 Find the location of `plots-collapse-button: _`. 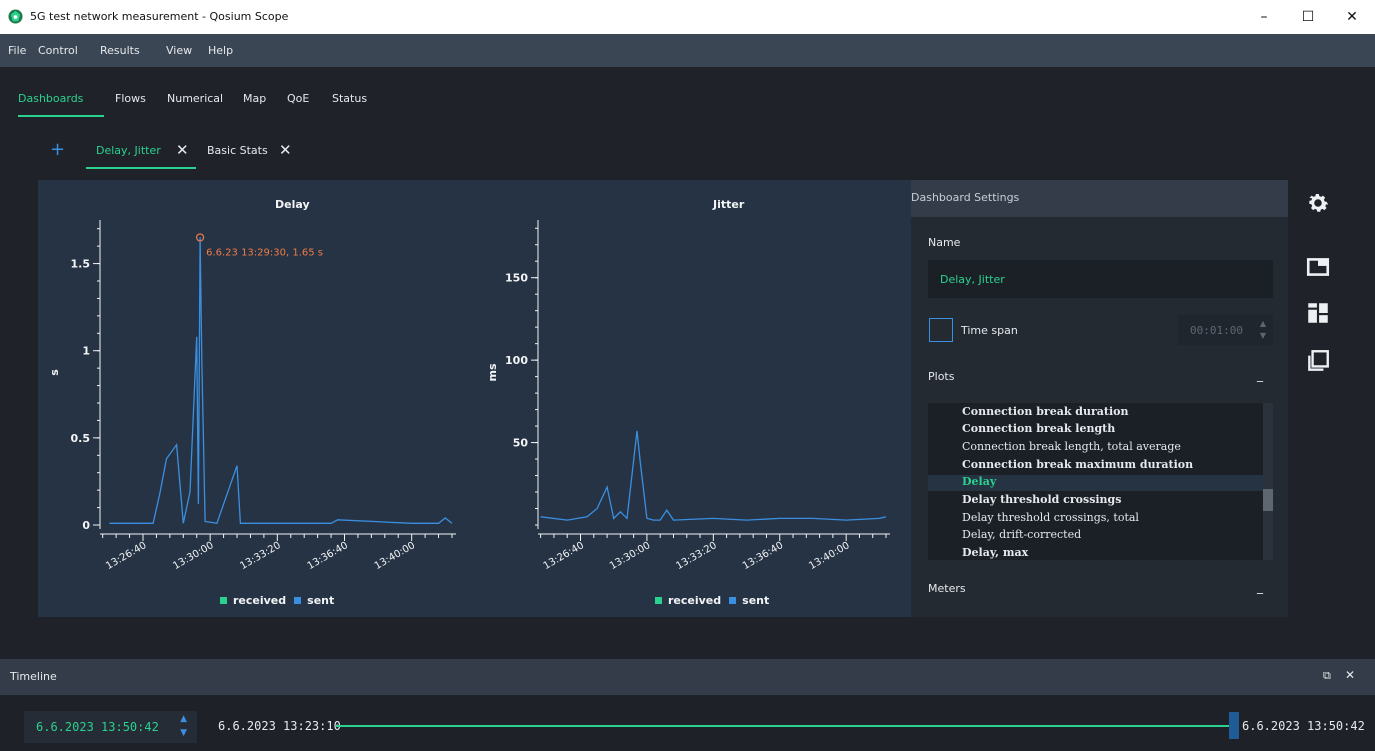

plots-collapse-button: _ is located at coordinates (1260, 375).